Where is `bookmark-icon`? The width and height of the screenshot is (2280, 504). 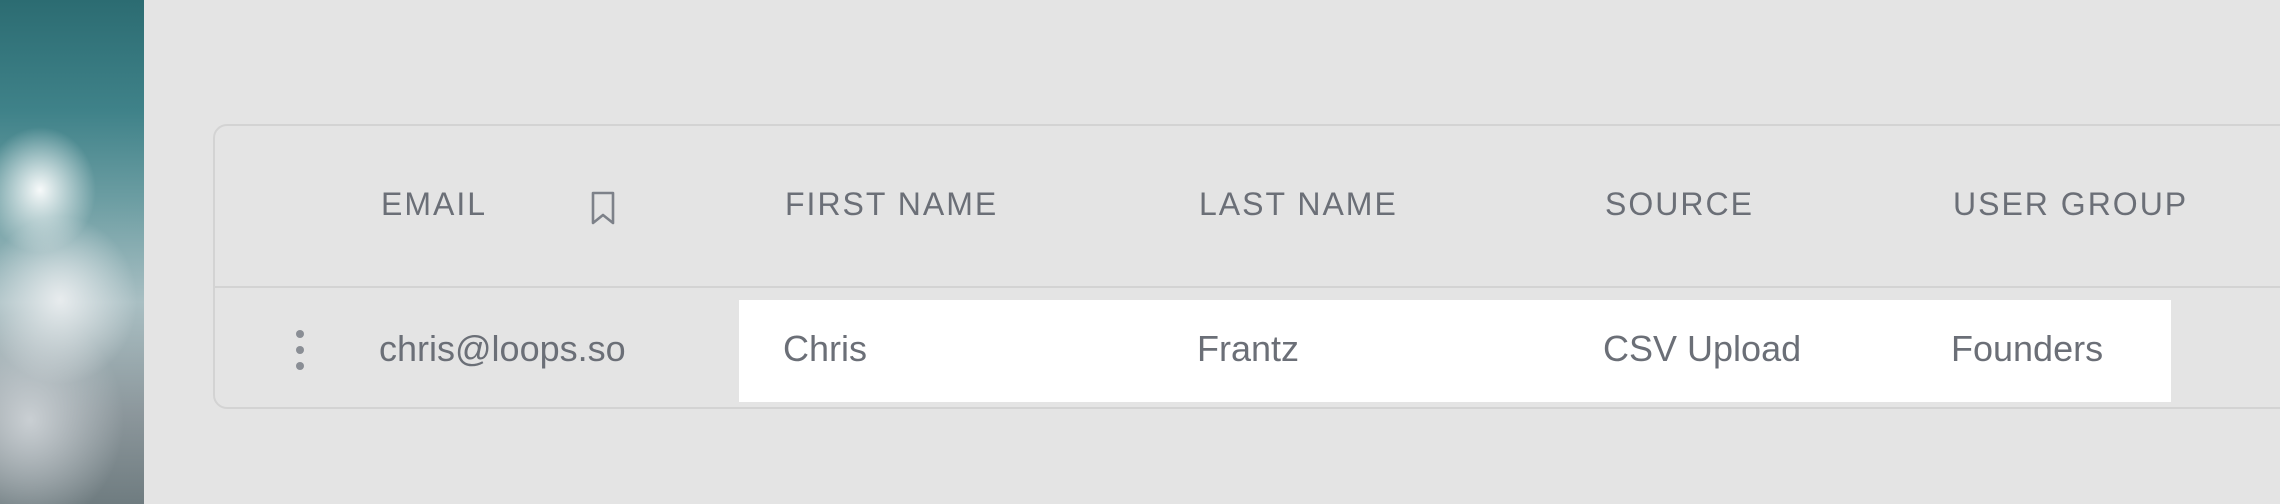 bookmark-icon is located at coordinates (603, 208).